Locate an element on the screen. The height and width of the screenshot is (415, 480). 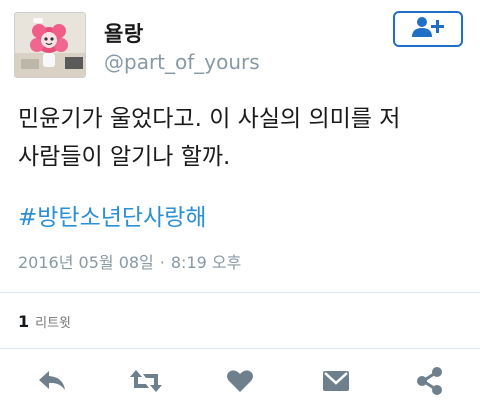
tweet-text-line-2: 사람들이 알기나 할까. is located at coordinates (124, 157).